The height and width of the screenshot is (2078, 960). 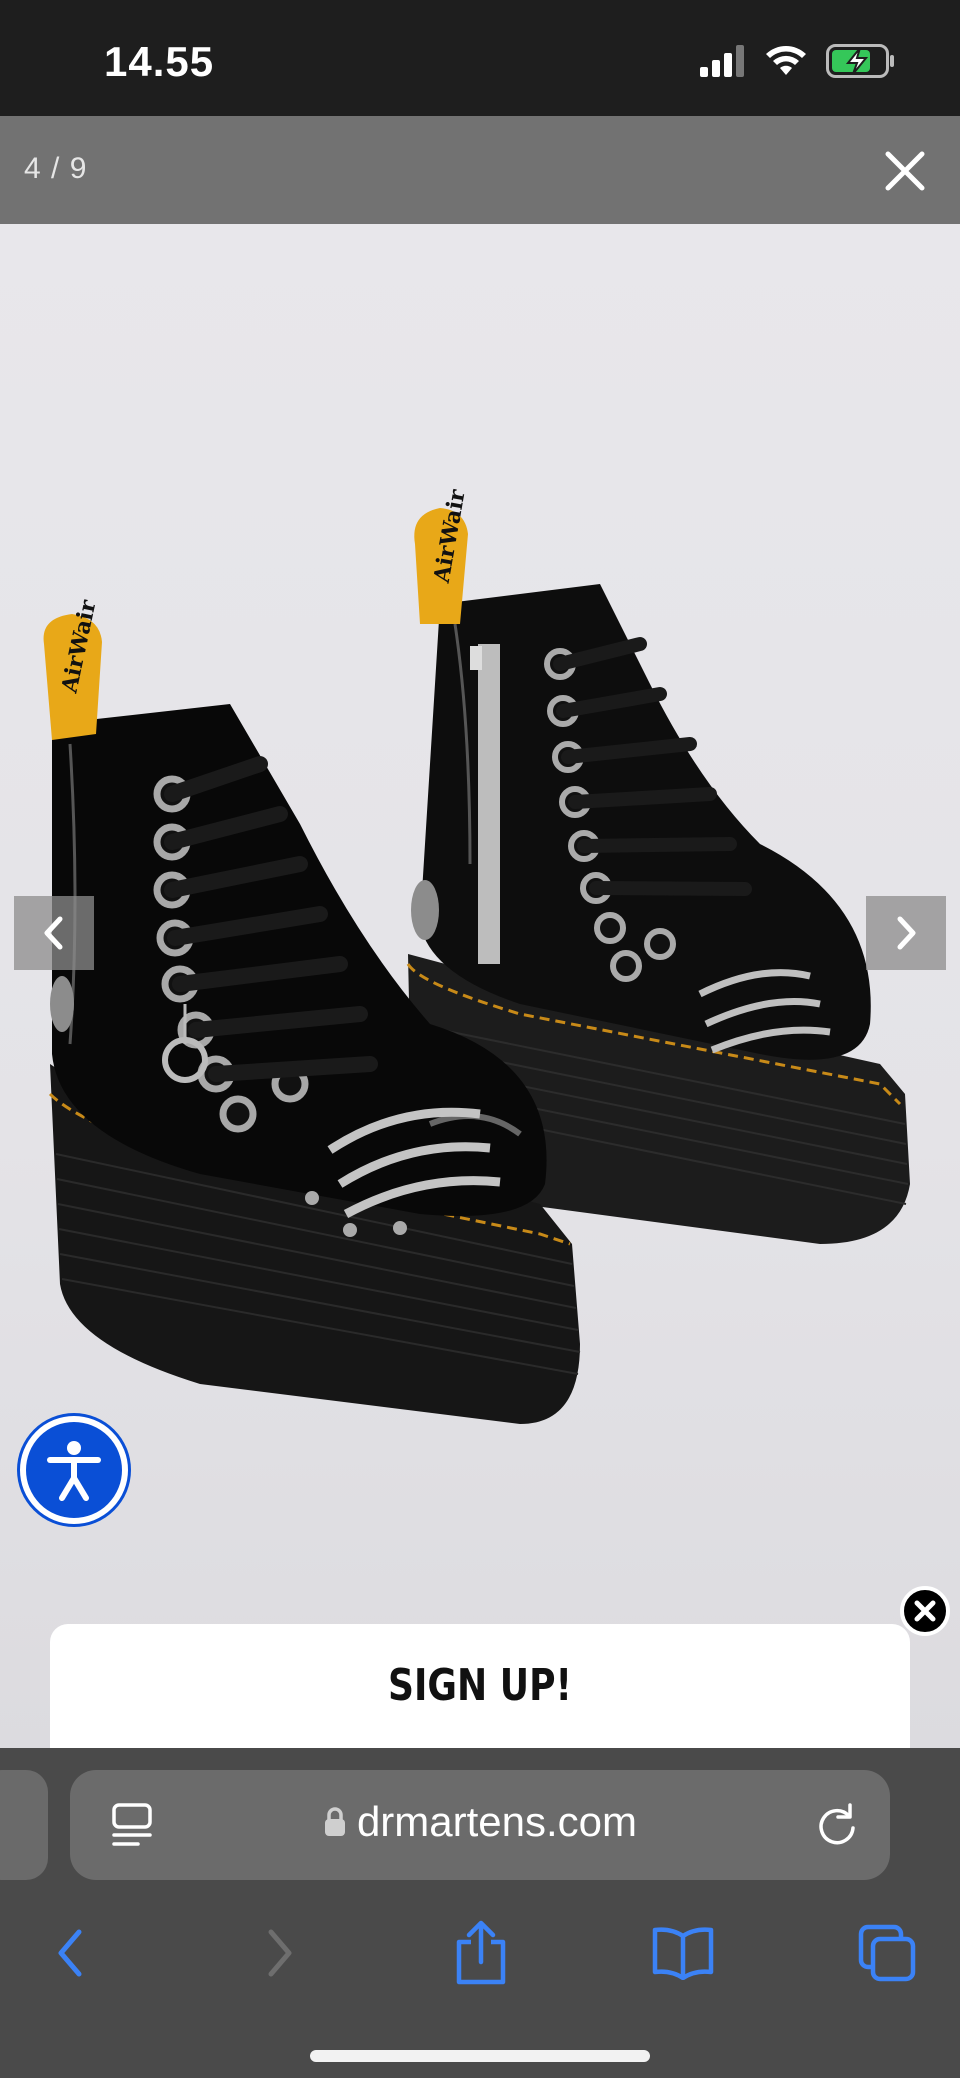 I want to click on signup-popup: SIGN UP!, so click(x=480, y=1694).